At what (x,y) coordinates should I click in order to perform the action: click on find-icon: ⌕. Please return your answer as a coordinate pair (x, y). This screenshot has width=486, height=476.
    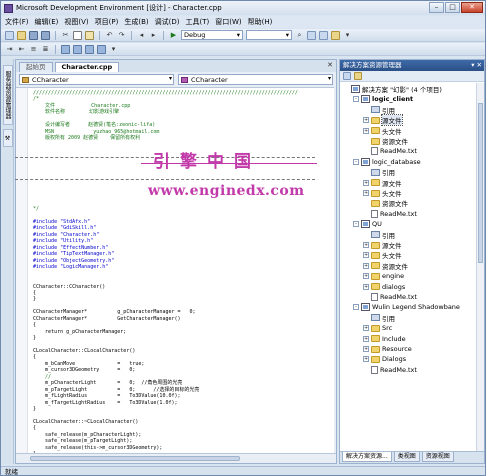
    Looking at the image, I should click on (299, 35).